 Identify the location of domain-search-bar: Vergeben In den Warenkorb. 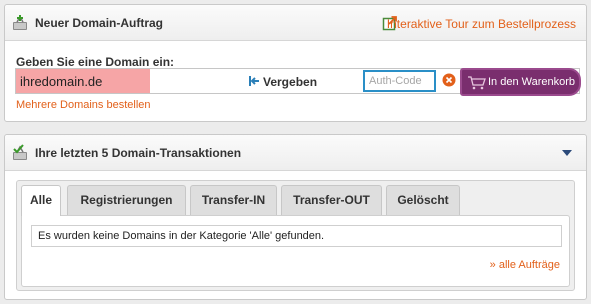
(298, 82).